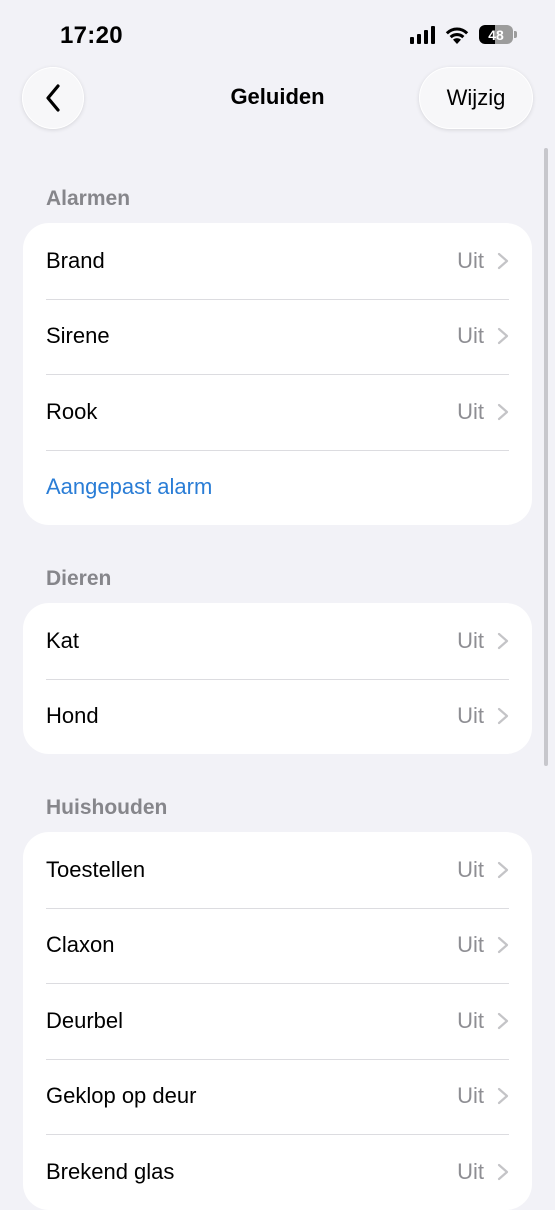 This screenshot has height=1210, width=555. I want to click on status-bar: 17:20 48, so click(277, 35).